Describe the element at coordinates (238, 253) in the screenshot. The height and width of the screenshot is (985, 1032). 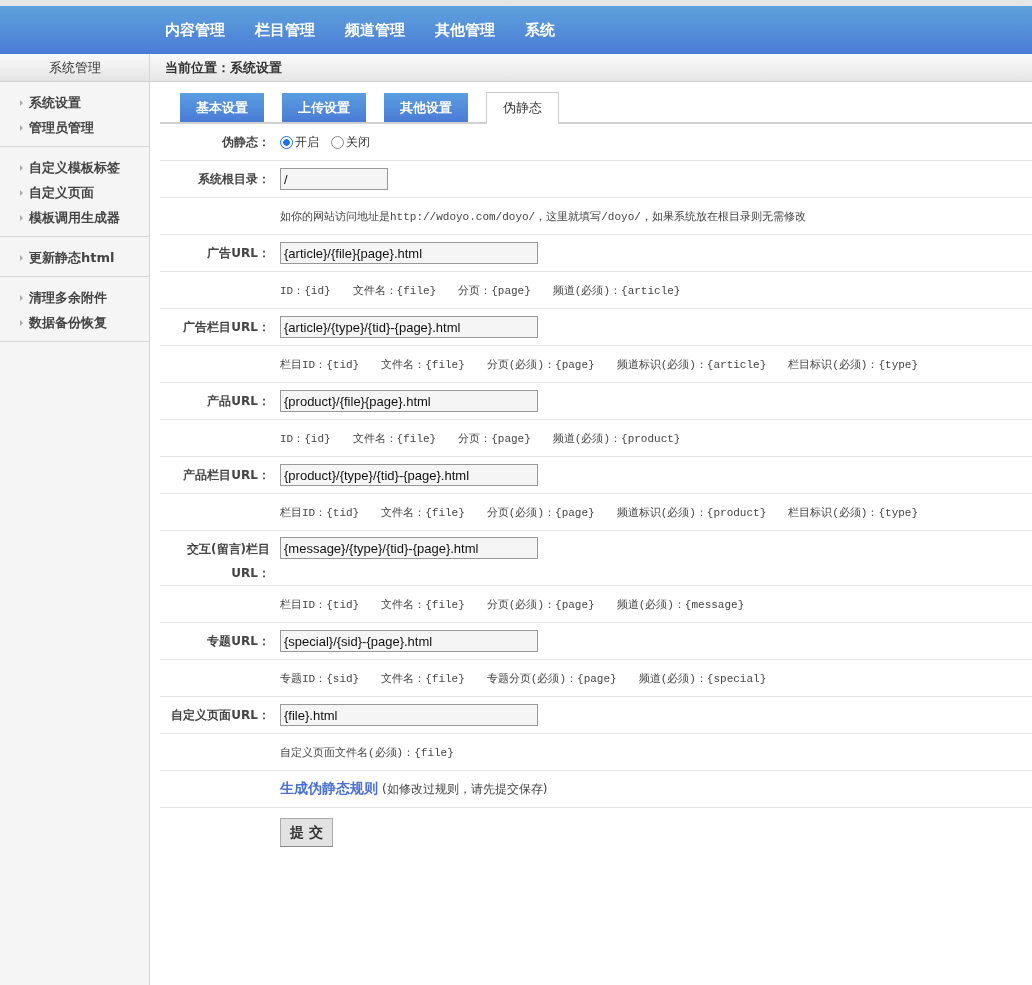
I see `field-label: 广告URL：` at that location.